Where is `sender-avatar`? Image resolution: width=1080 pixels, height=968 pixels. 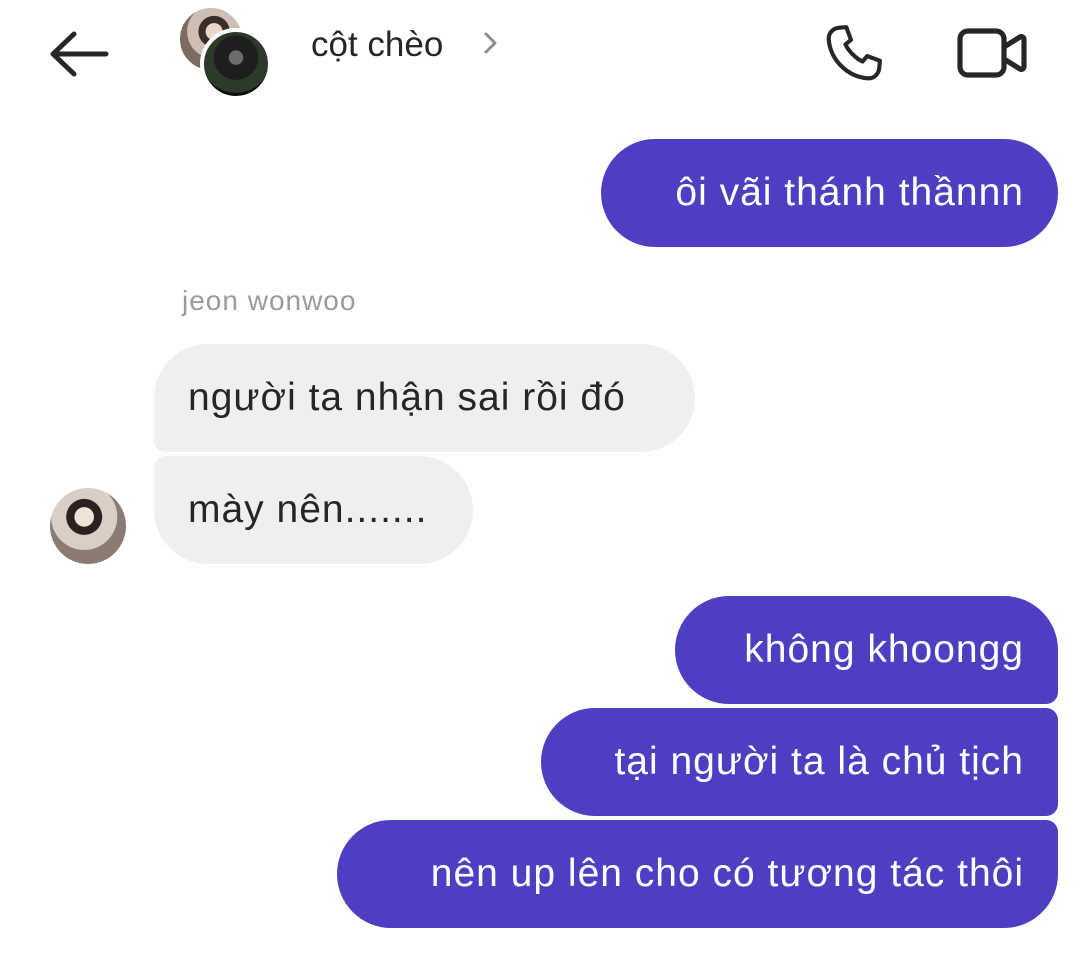 sender-avatar is located at coordinates (88, 526).